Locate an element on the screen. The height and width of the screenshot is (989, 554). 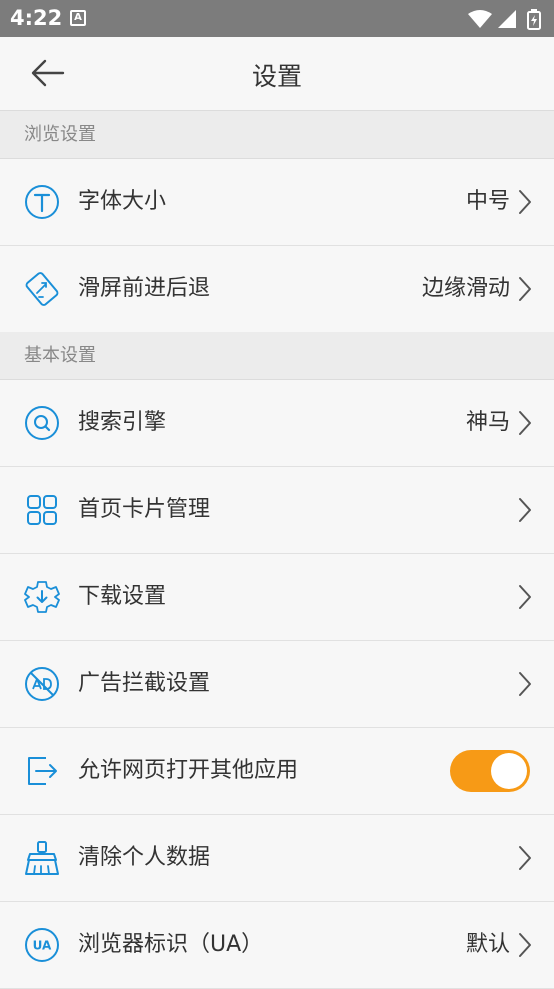
signal-icon is located at coordinates (507, 19).